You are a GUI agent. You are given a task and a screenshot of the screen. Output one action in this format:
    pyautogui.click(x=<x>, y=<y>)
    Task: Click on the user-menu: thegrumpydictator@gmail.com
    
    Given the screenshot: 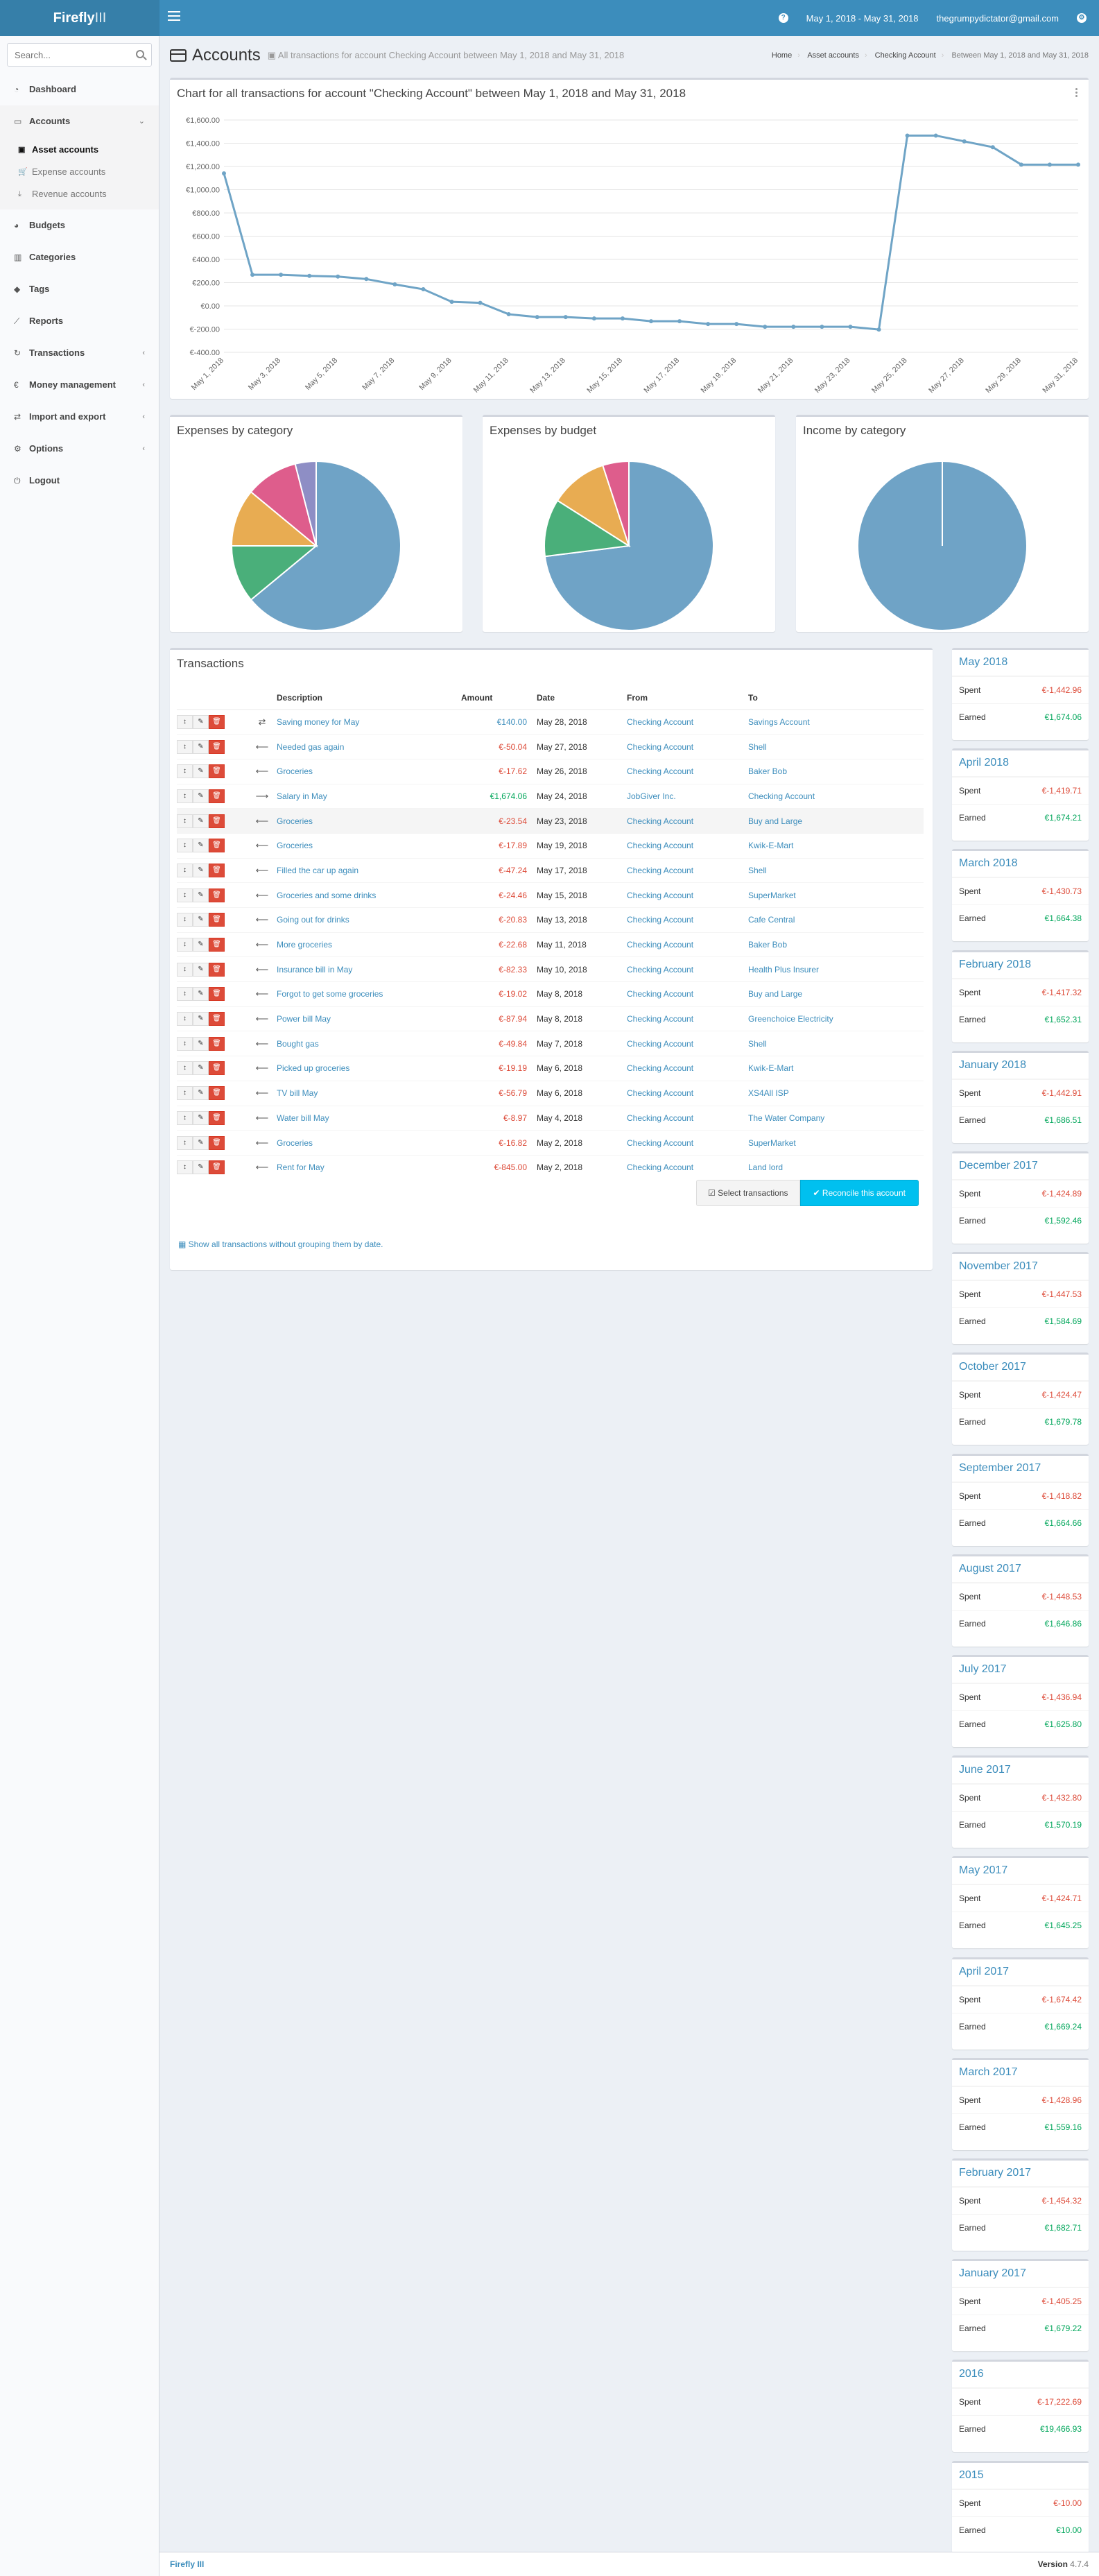 What is the action you would take?
    pyautogui.click(x=998, y=18)
    